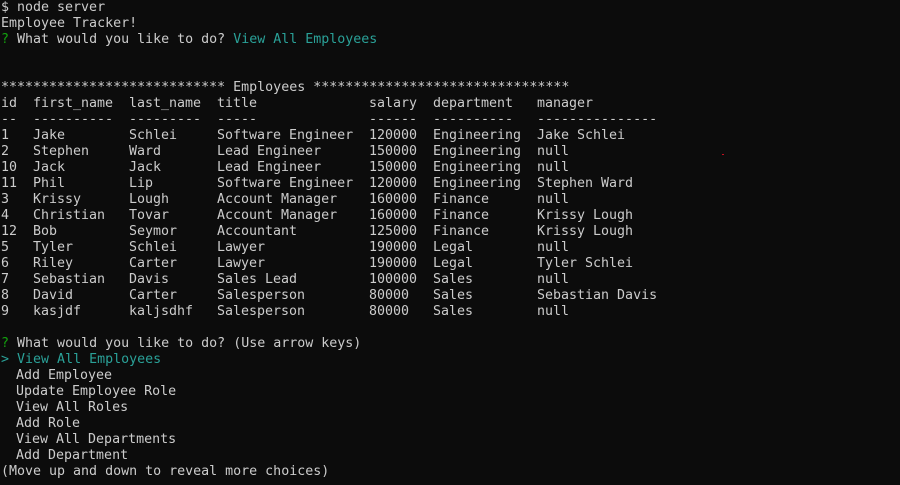  Describe the element at coordinates (5, 199) in the screenshot. I see `cell-id: 3` at that location.